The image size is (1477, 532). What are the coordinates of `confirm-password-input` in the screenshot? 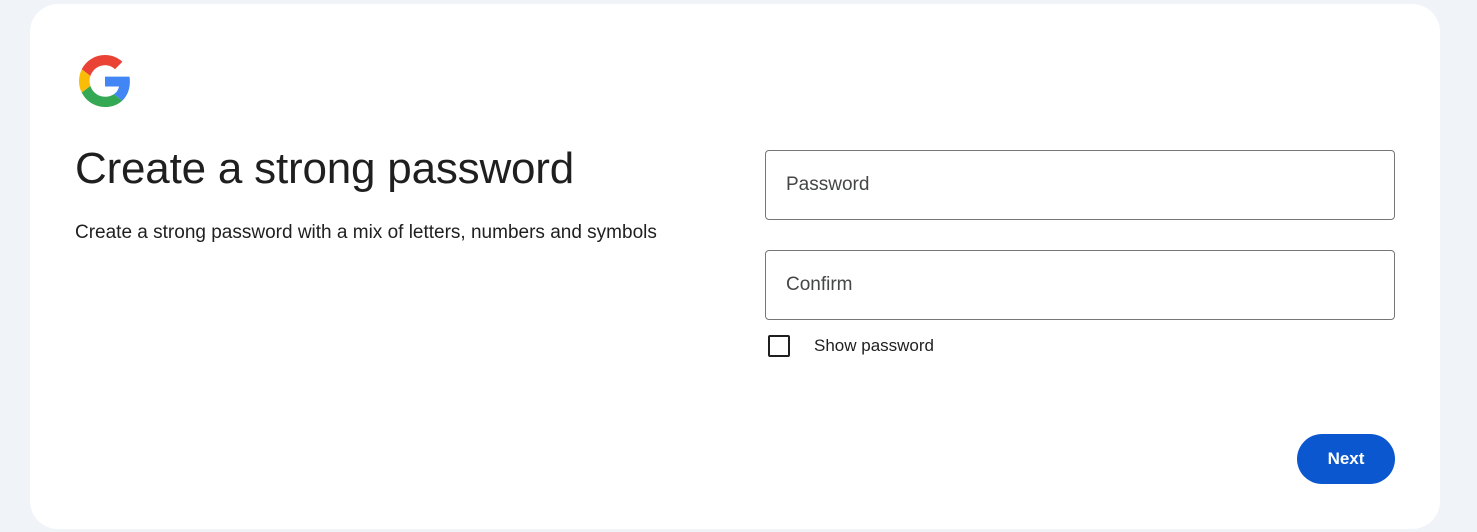 It's located at (1080, 285).